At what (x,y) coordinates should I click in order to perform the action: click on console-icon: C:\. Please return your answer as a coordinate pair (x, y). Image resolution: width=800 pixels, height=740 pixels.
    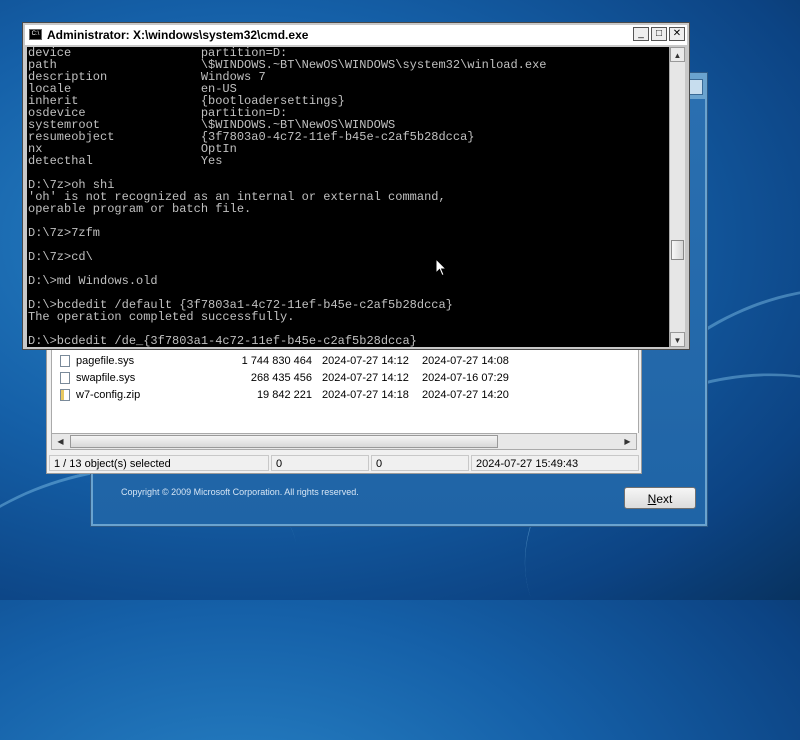
    Looking at the image, I should click on (35, 34).